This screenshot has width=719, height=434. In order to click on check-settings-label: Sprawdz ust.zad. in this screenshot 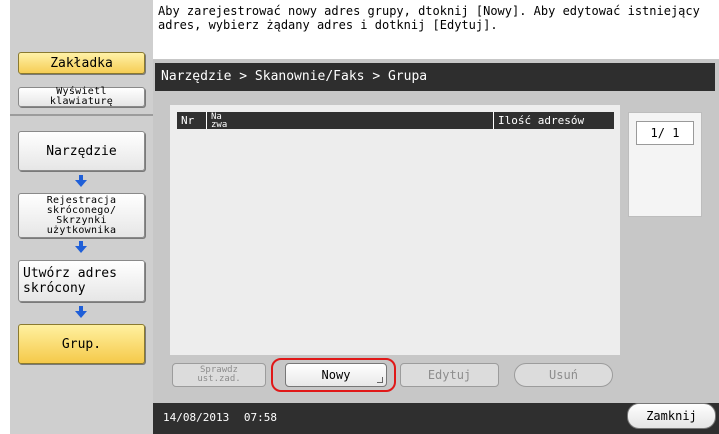, I will do `click(219, 374)`.